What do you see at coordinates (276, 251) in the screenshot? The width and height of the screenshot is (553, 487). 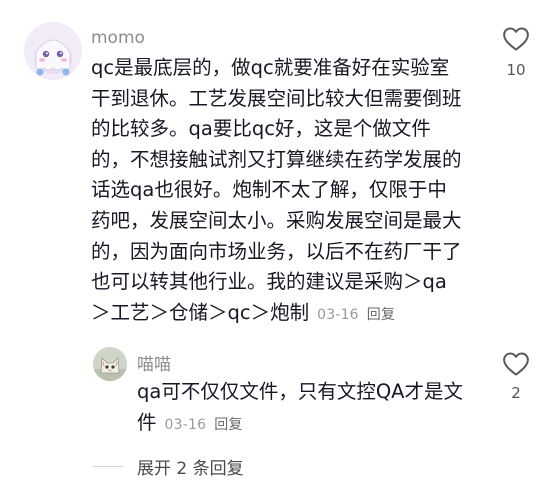 I see `comment-line: 的，因为面向市场业务，以后不在药厂干了` at bounding box center [276, 251].